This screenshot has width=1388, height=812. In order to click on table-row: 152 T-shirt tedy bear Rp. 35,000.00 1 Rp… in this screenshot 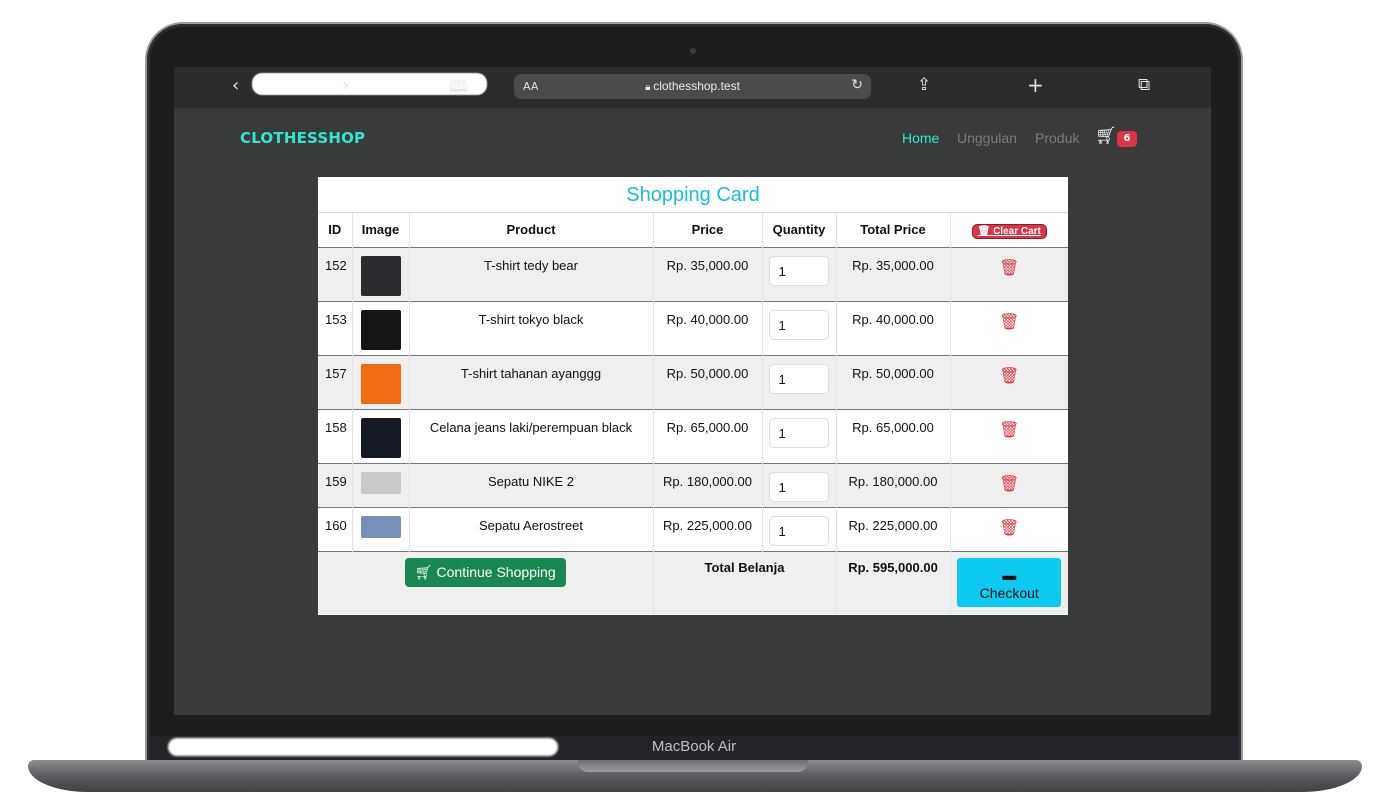, I will do `click(693, 274)`.